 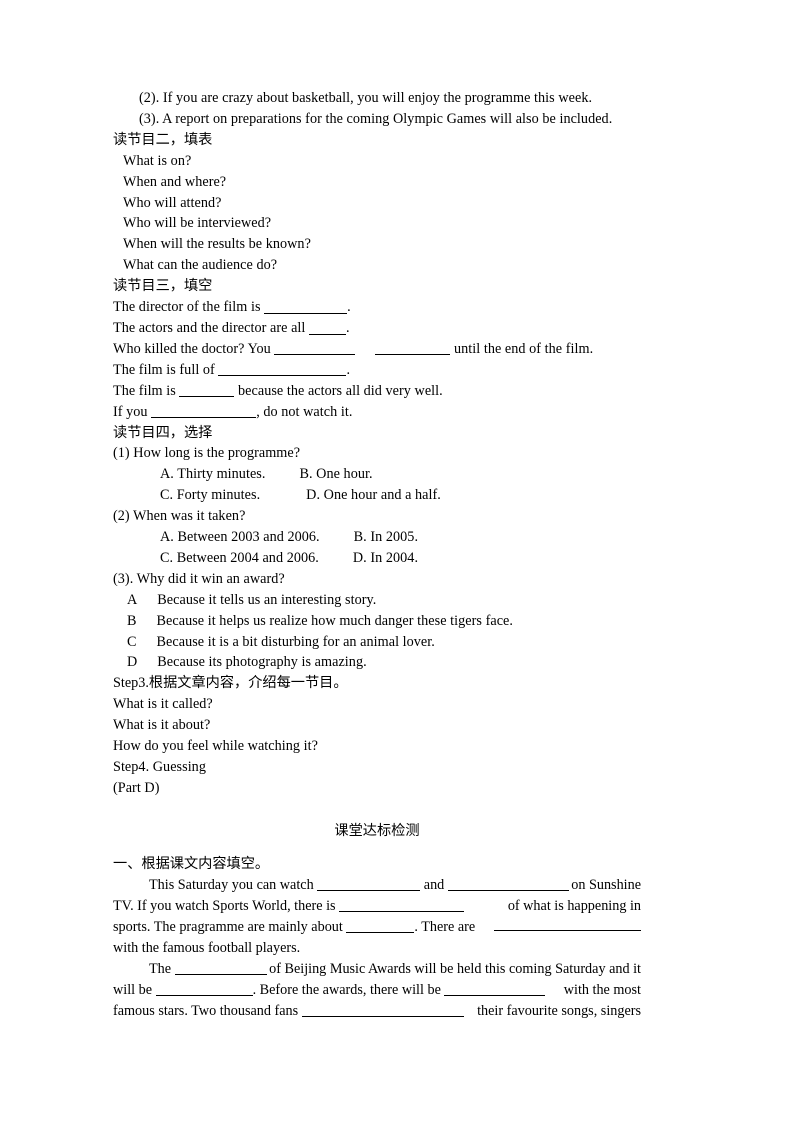 I want to click on test-p1-l1-text-3: on Sunshine, so click(x=606, y=884).